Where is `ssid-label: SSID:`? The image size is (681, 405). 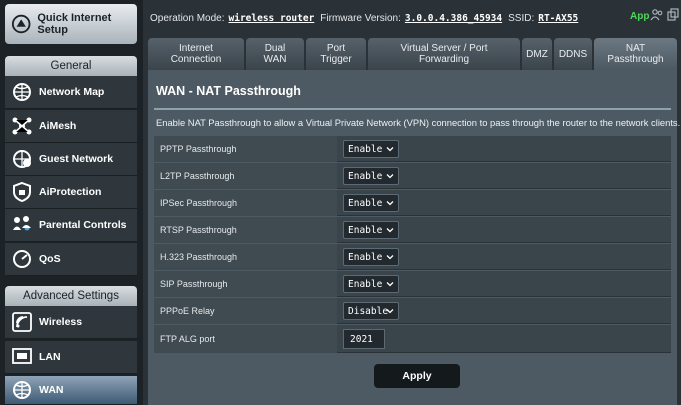
ssid-label: SSID: is located at coordinates (521, 18).